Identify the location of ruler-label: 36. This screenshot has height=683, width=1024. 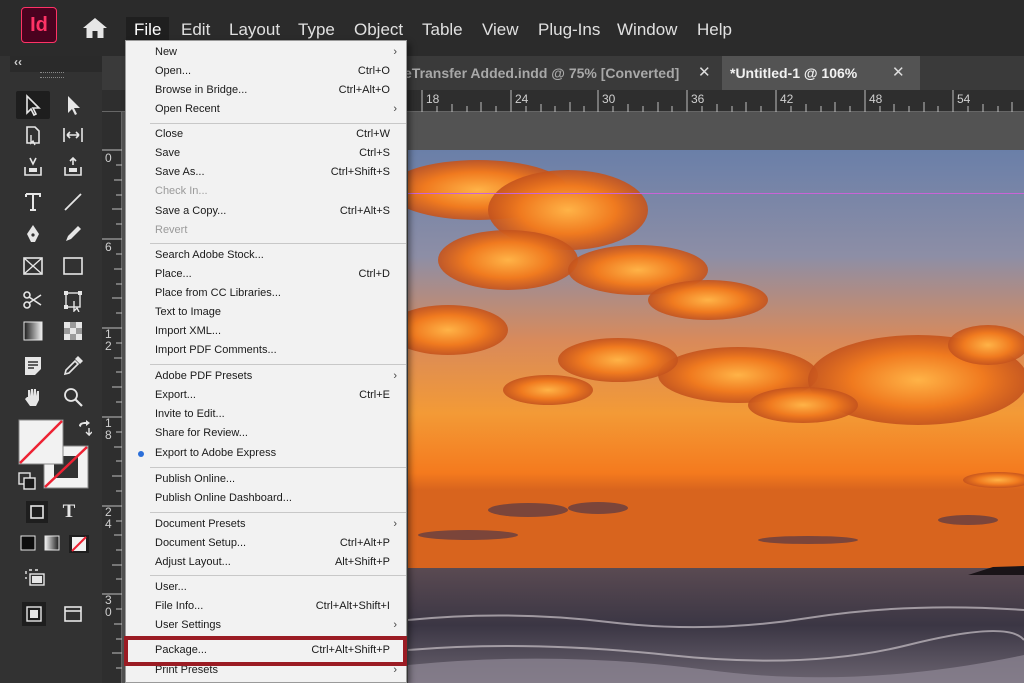
(698, 99).